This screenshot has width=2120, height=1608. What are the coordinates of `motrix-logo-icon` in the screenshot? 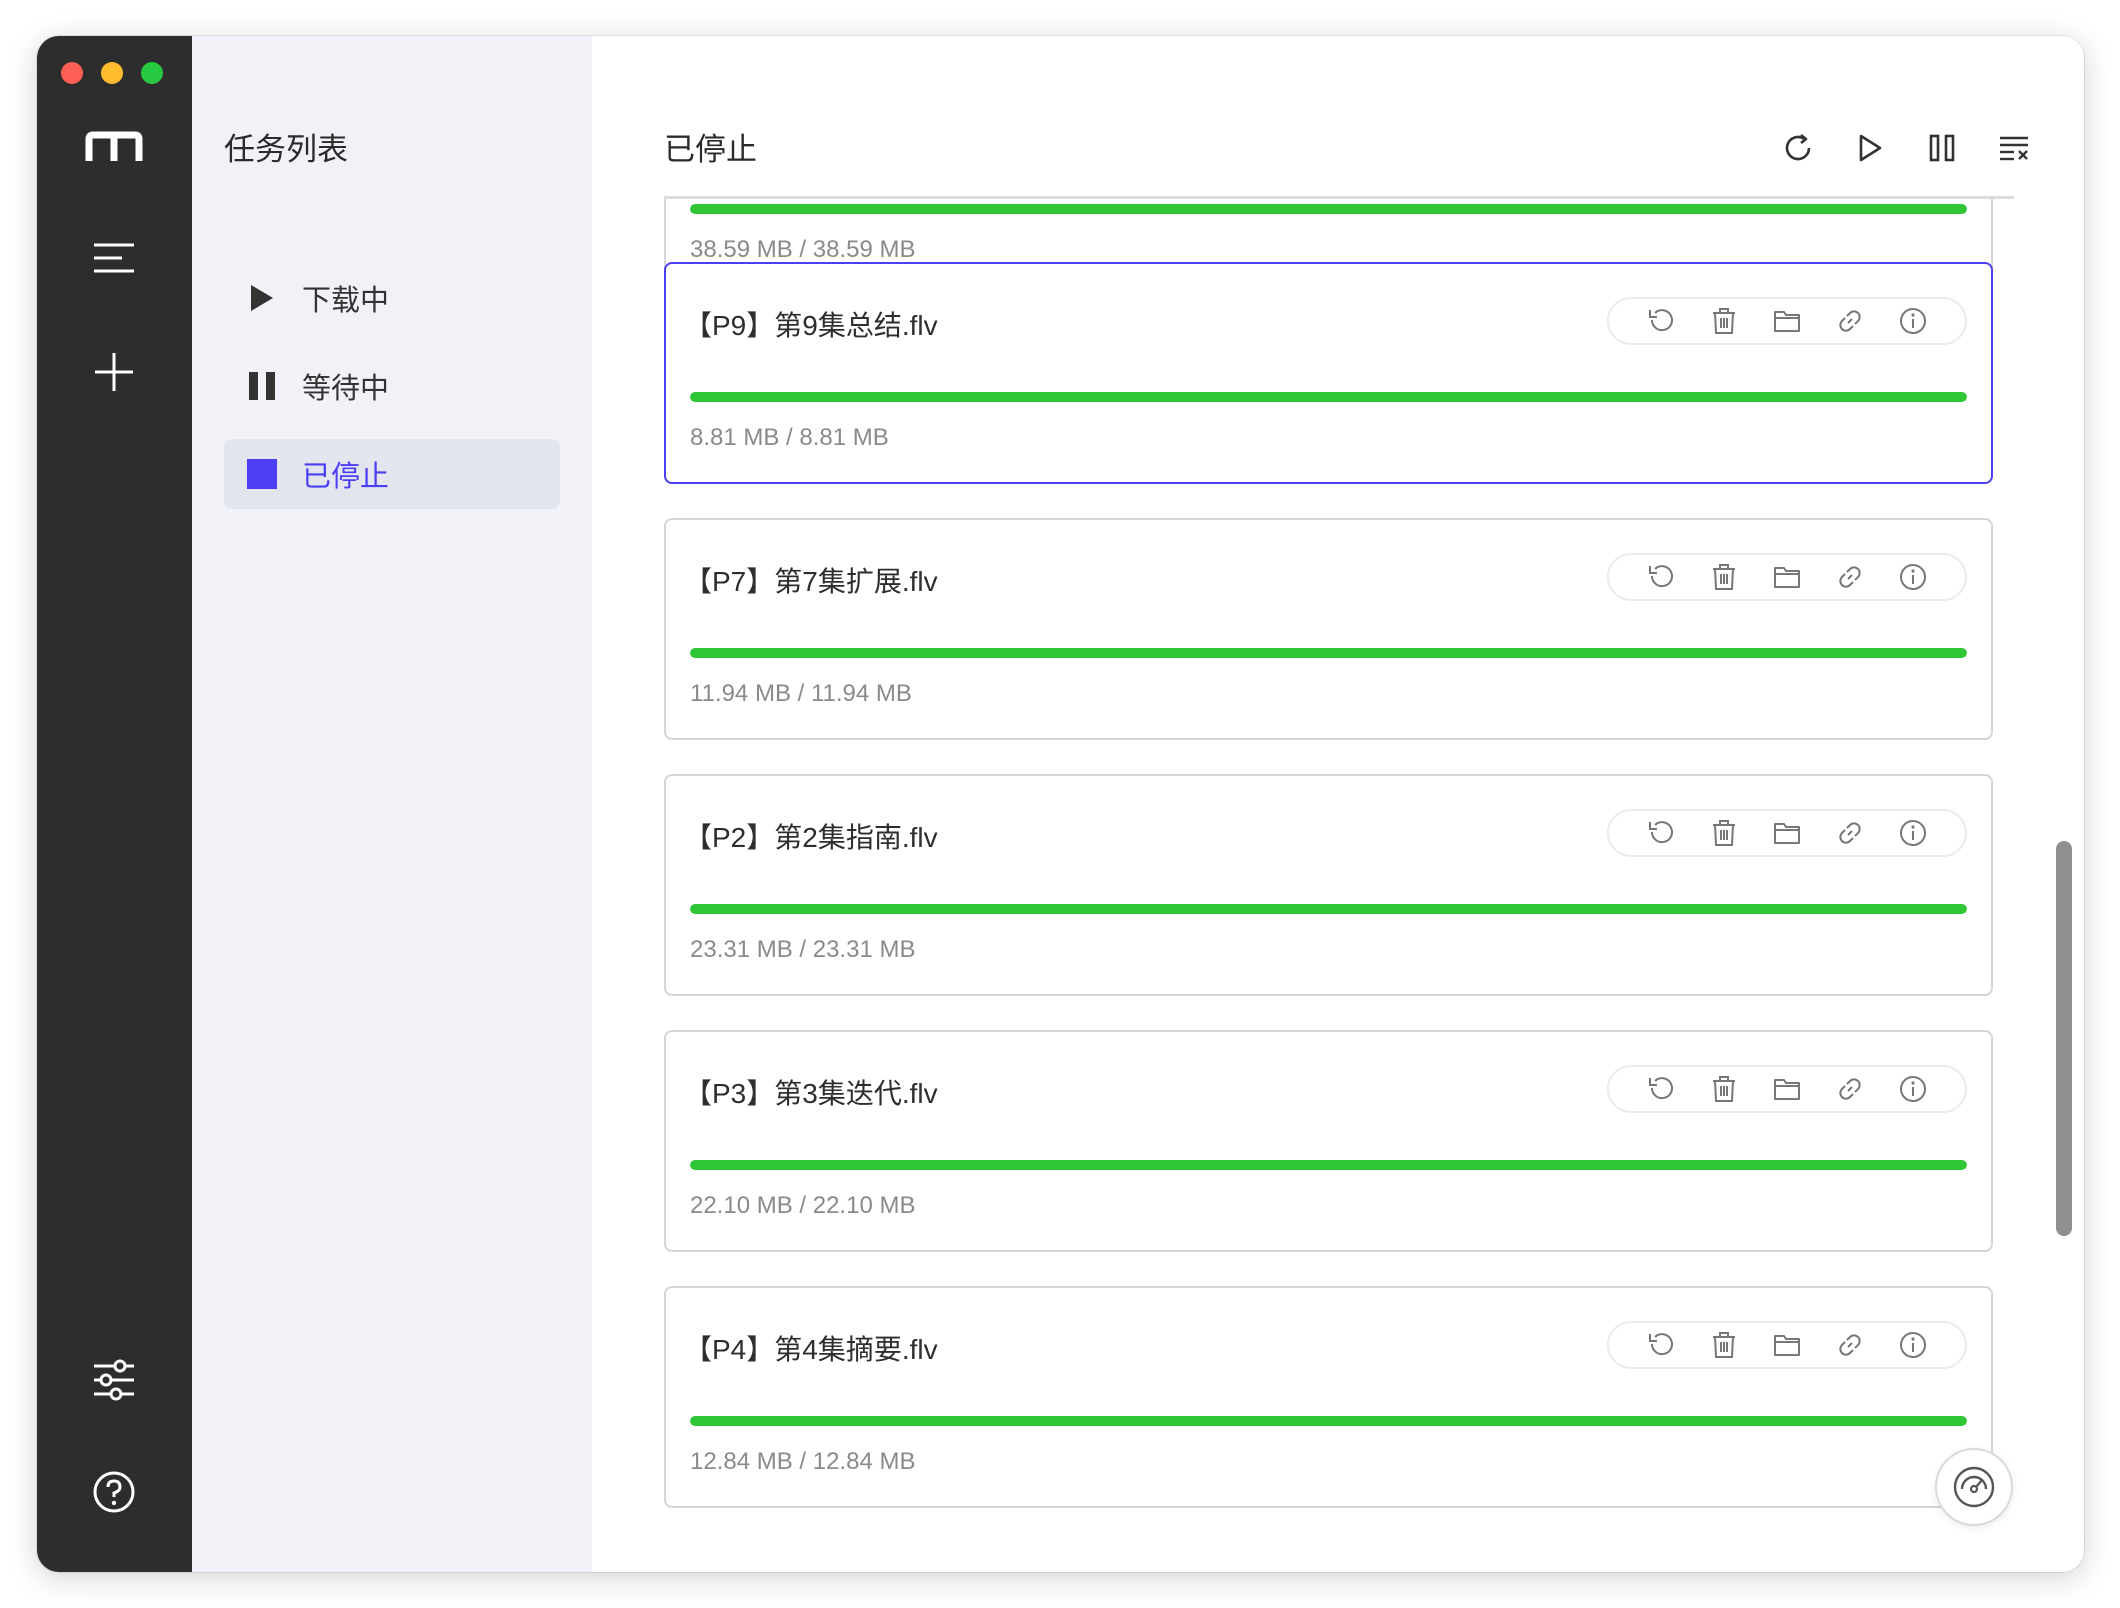 It's located at (114, 148).